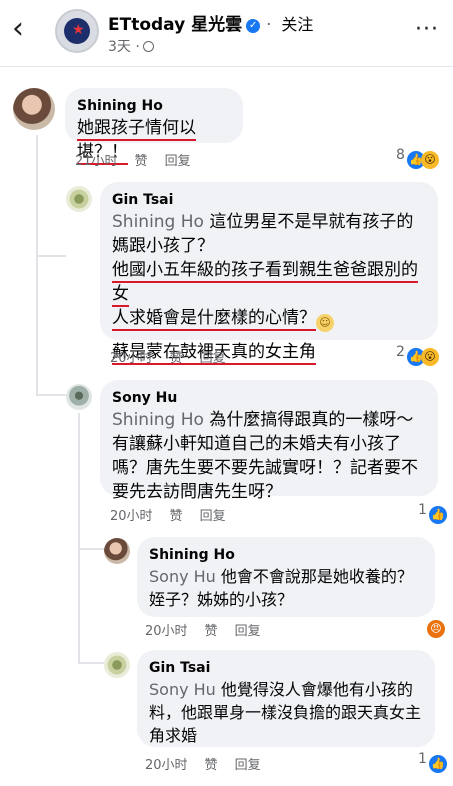  What do you see at coordinates (96, 161) in the screenshot?
I see `comment-time: 21小时` at bounding box center [96, 161].